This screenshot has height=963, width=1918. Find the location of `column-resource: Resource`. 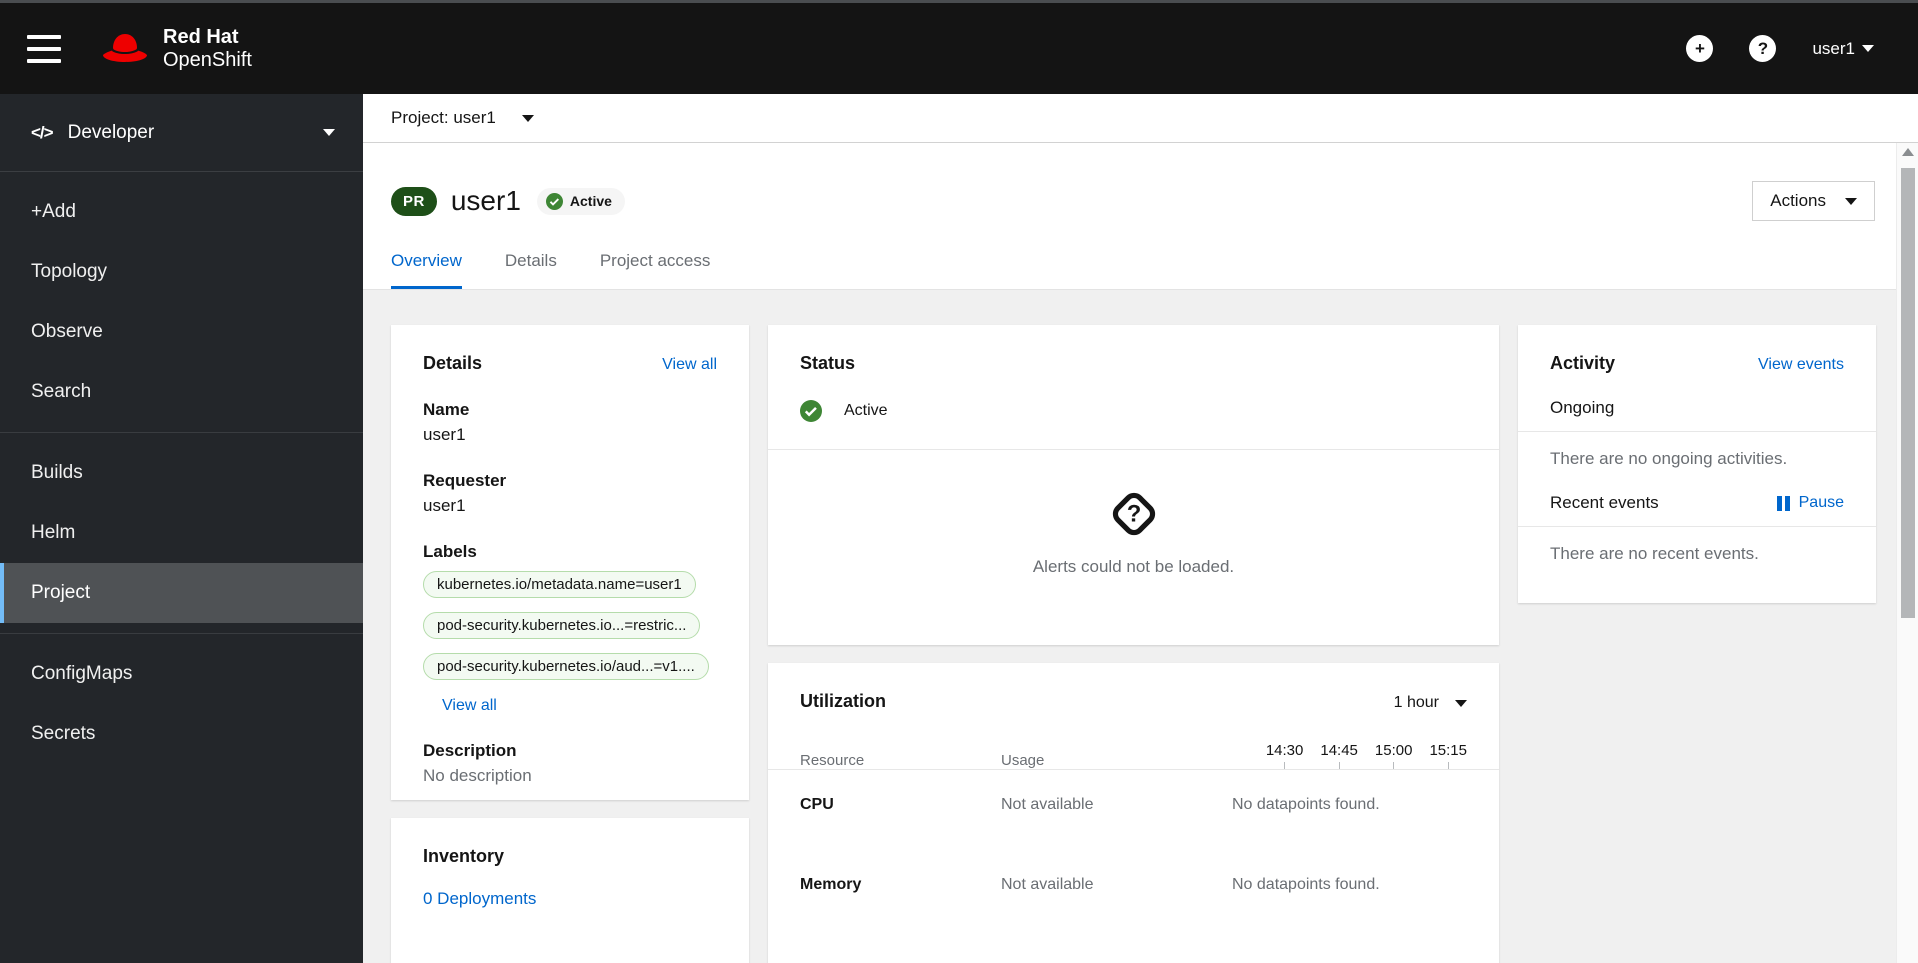

column-resource: Resource is located at coordinates (832, 760).